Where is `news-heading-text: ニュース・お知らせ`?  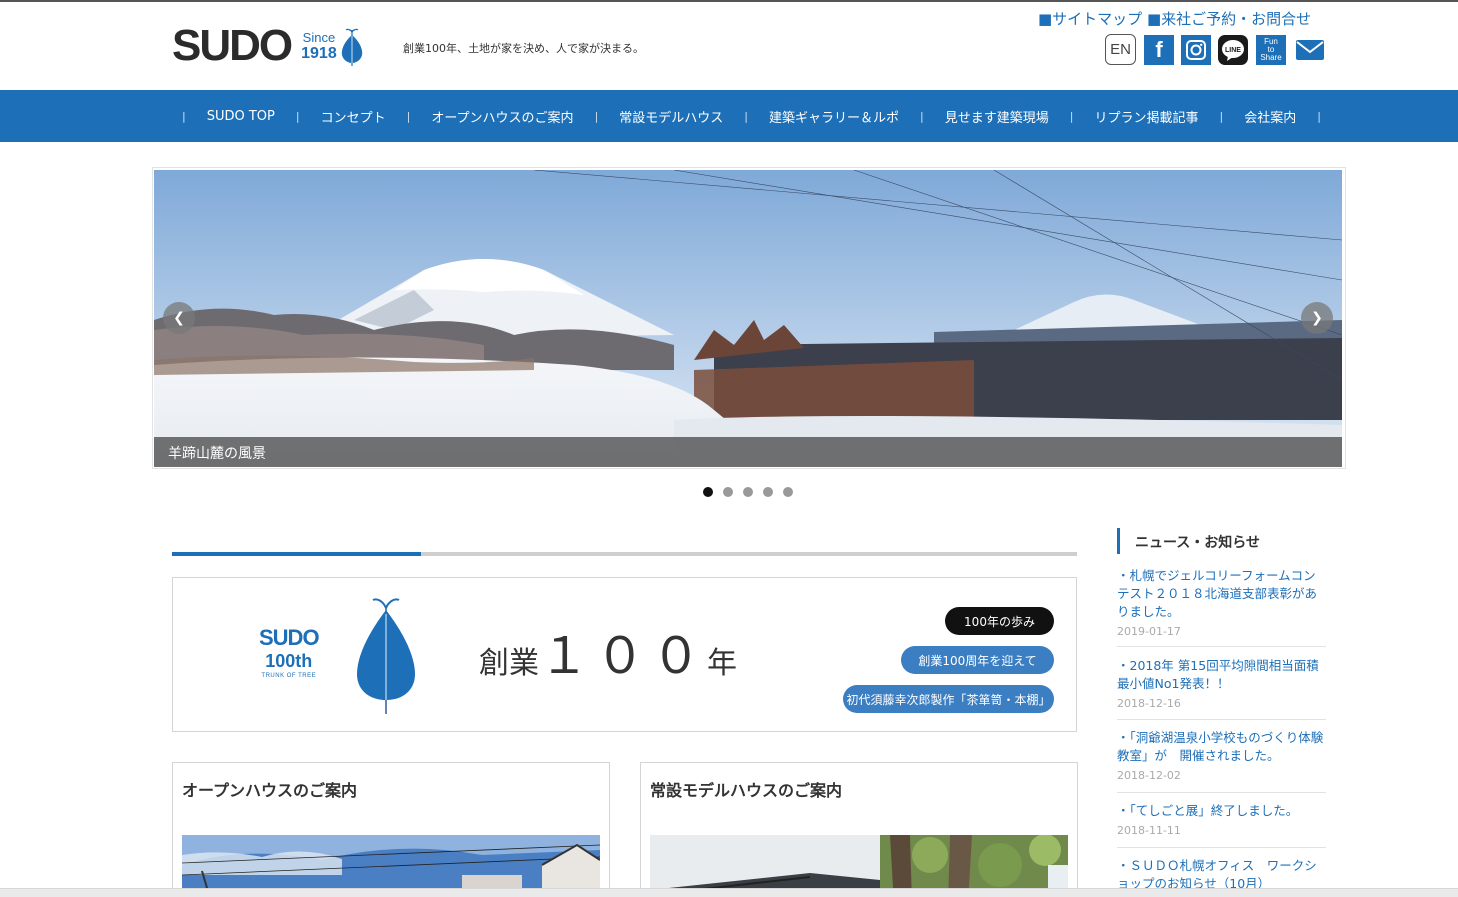 news-heading-text: ニュース・お知らせ is located at coordinates (1198, 543).